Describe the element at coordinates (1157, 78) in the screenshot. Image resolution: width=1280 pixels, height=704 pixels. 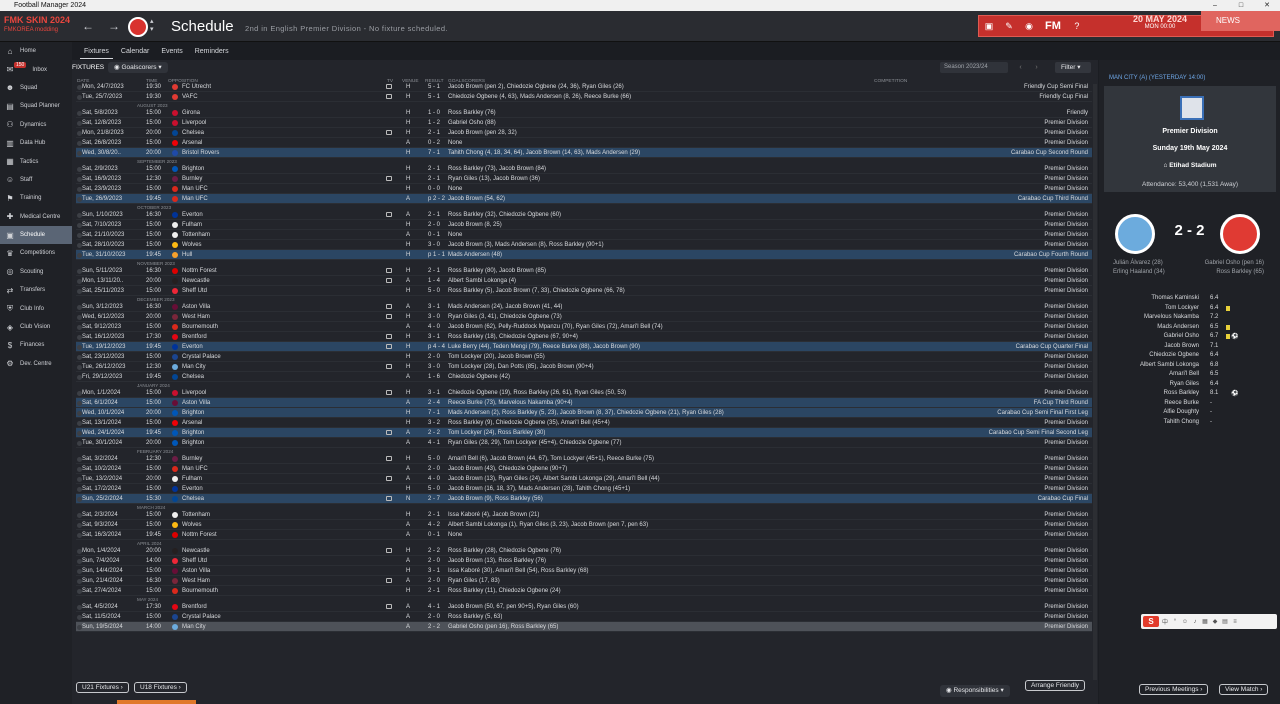
I see `match-header: MAN CITY (A) (YESTERDAY 14:00)` at that location.